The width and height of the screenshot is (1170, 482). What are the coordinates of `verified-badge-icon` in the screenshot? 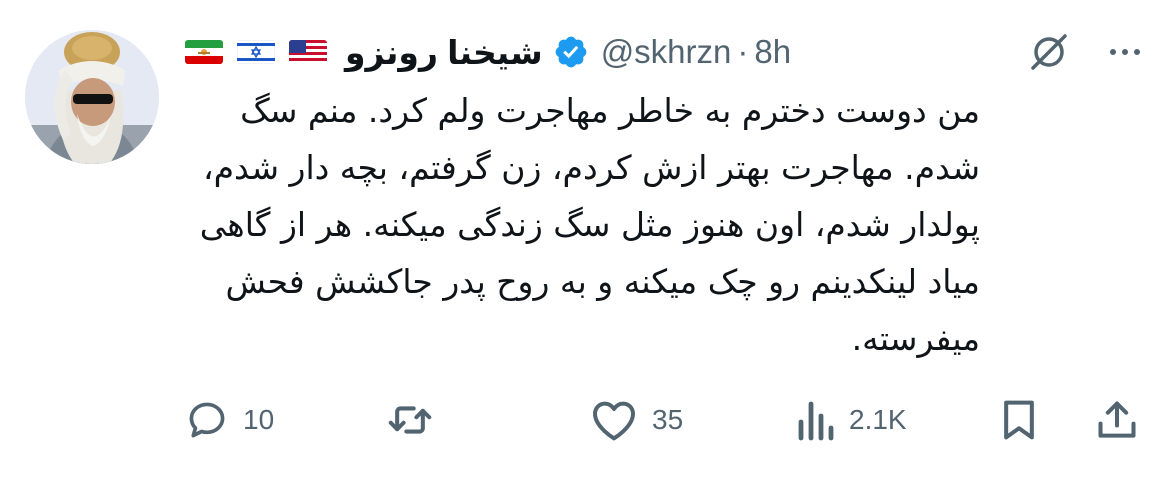 It's located at (571, 52).